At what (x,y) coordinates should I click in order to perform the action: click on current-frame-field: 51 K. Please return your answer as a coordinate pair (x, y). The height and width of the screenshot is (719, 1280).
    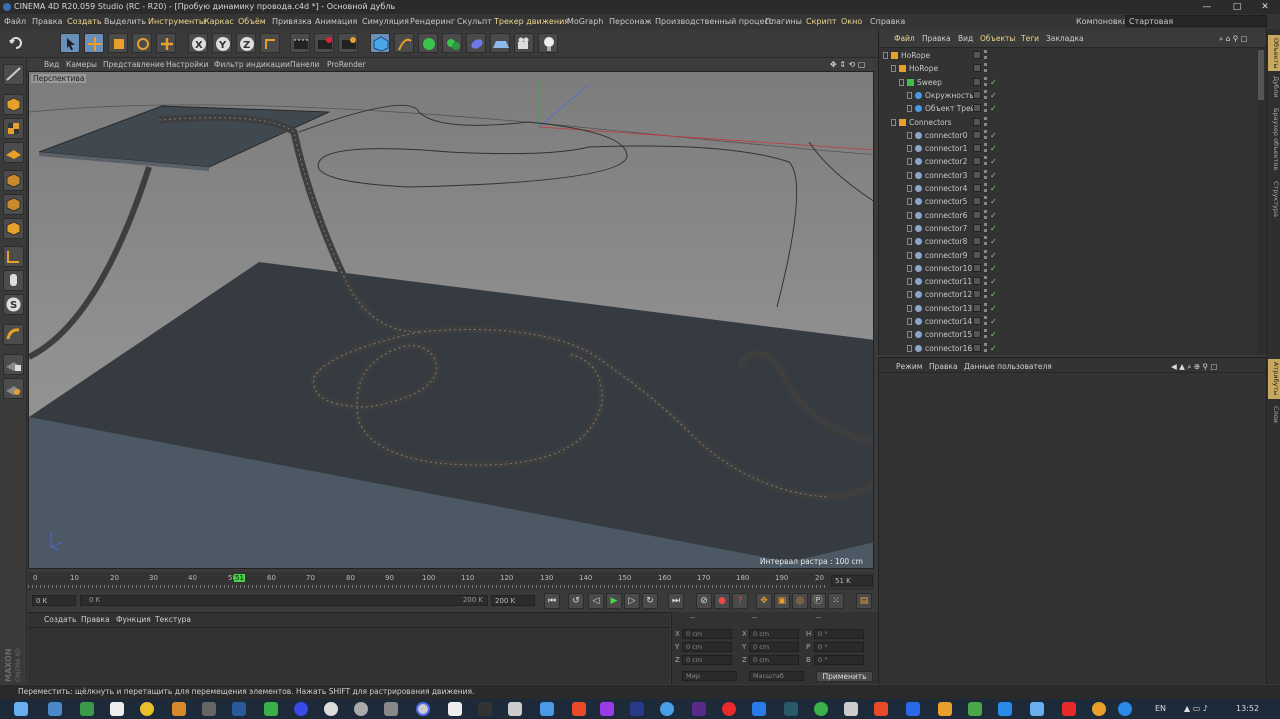
    Looking at the image, I should click on (852, 580).